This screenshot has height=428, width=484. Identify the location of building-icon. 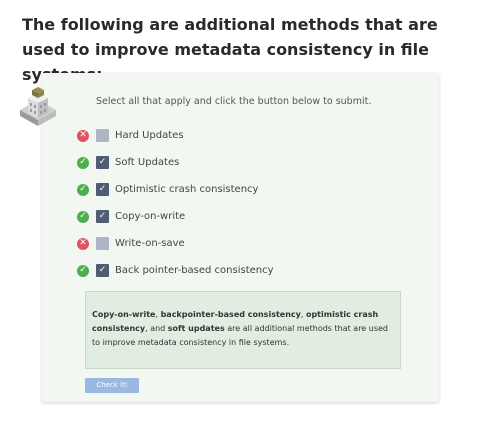
(37, 106).